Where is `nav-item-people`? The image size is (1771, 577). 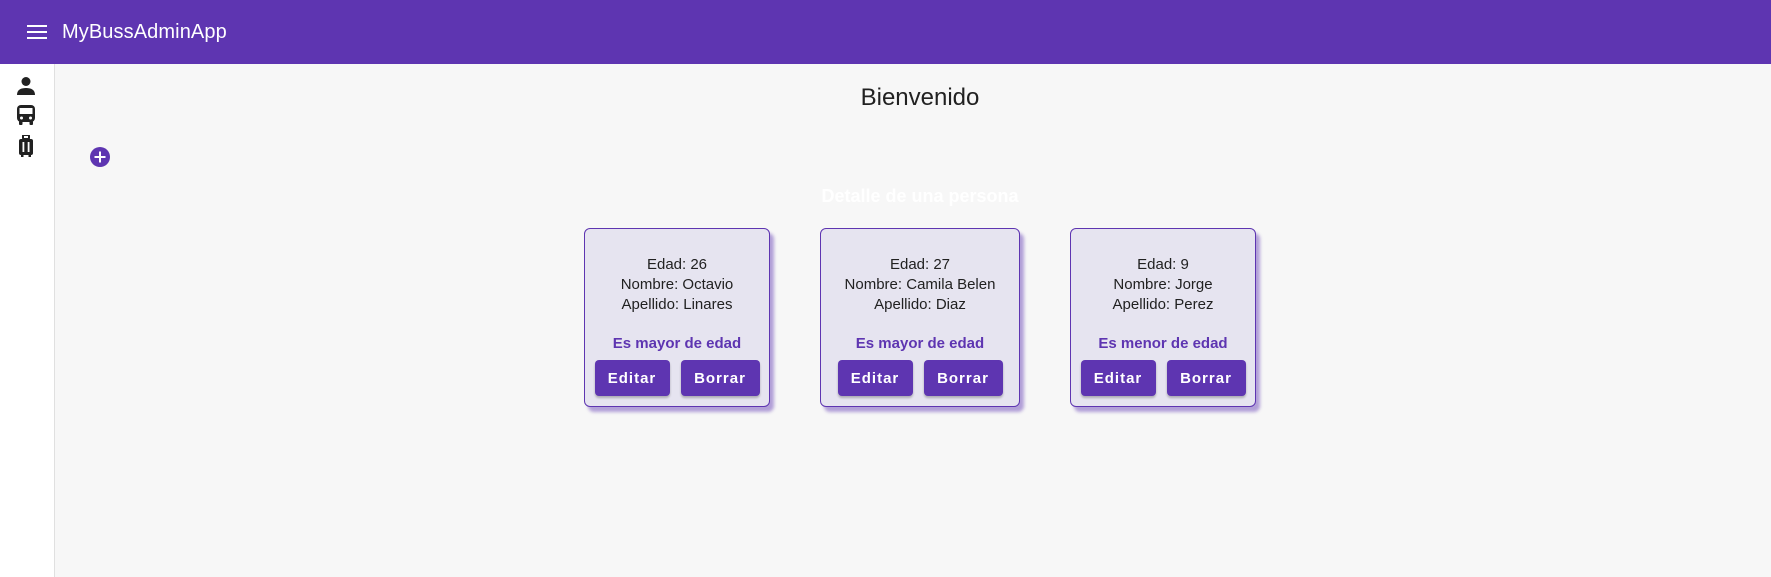
nav-item-people is located at coordinates (26, 86).